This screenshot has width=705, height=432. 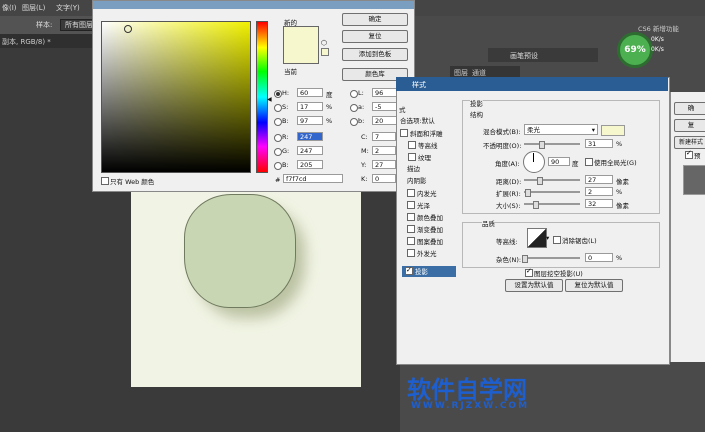 What do you see at coordinates (529, 272) in the screenshot?
I see `knockout-checkbox` at bounding box center [529, 272].